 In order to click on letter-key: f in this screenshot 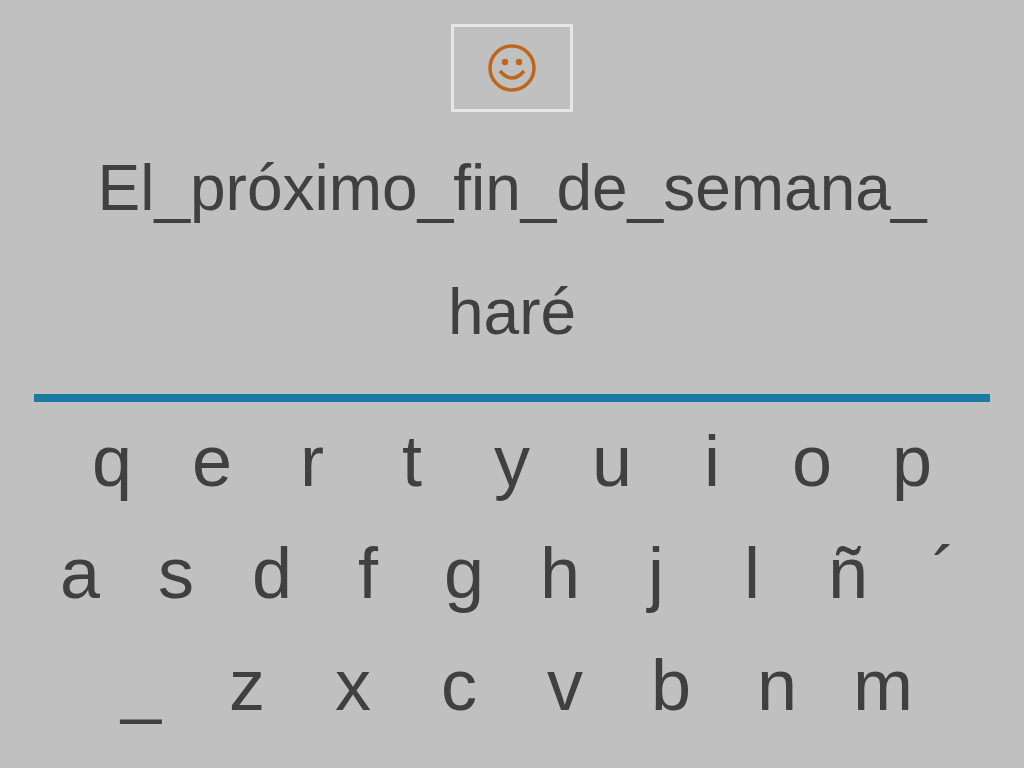, I will do `click(368, 573)`.